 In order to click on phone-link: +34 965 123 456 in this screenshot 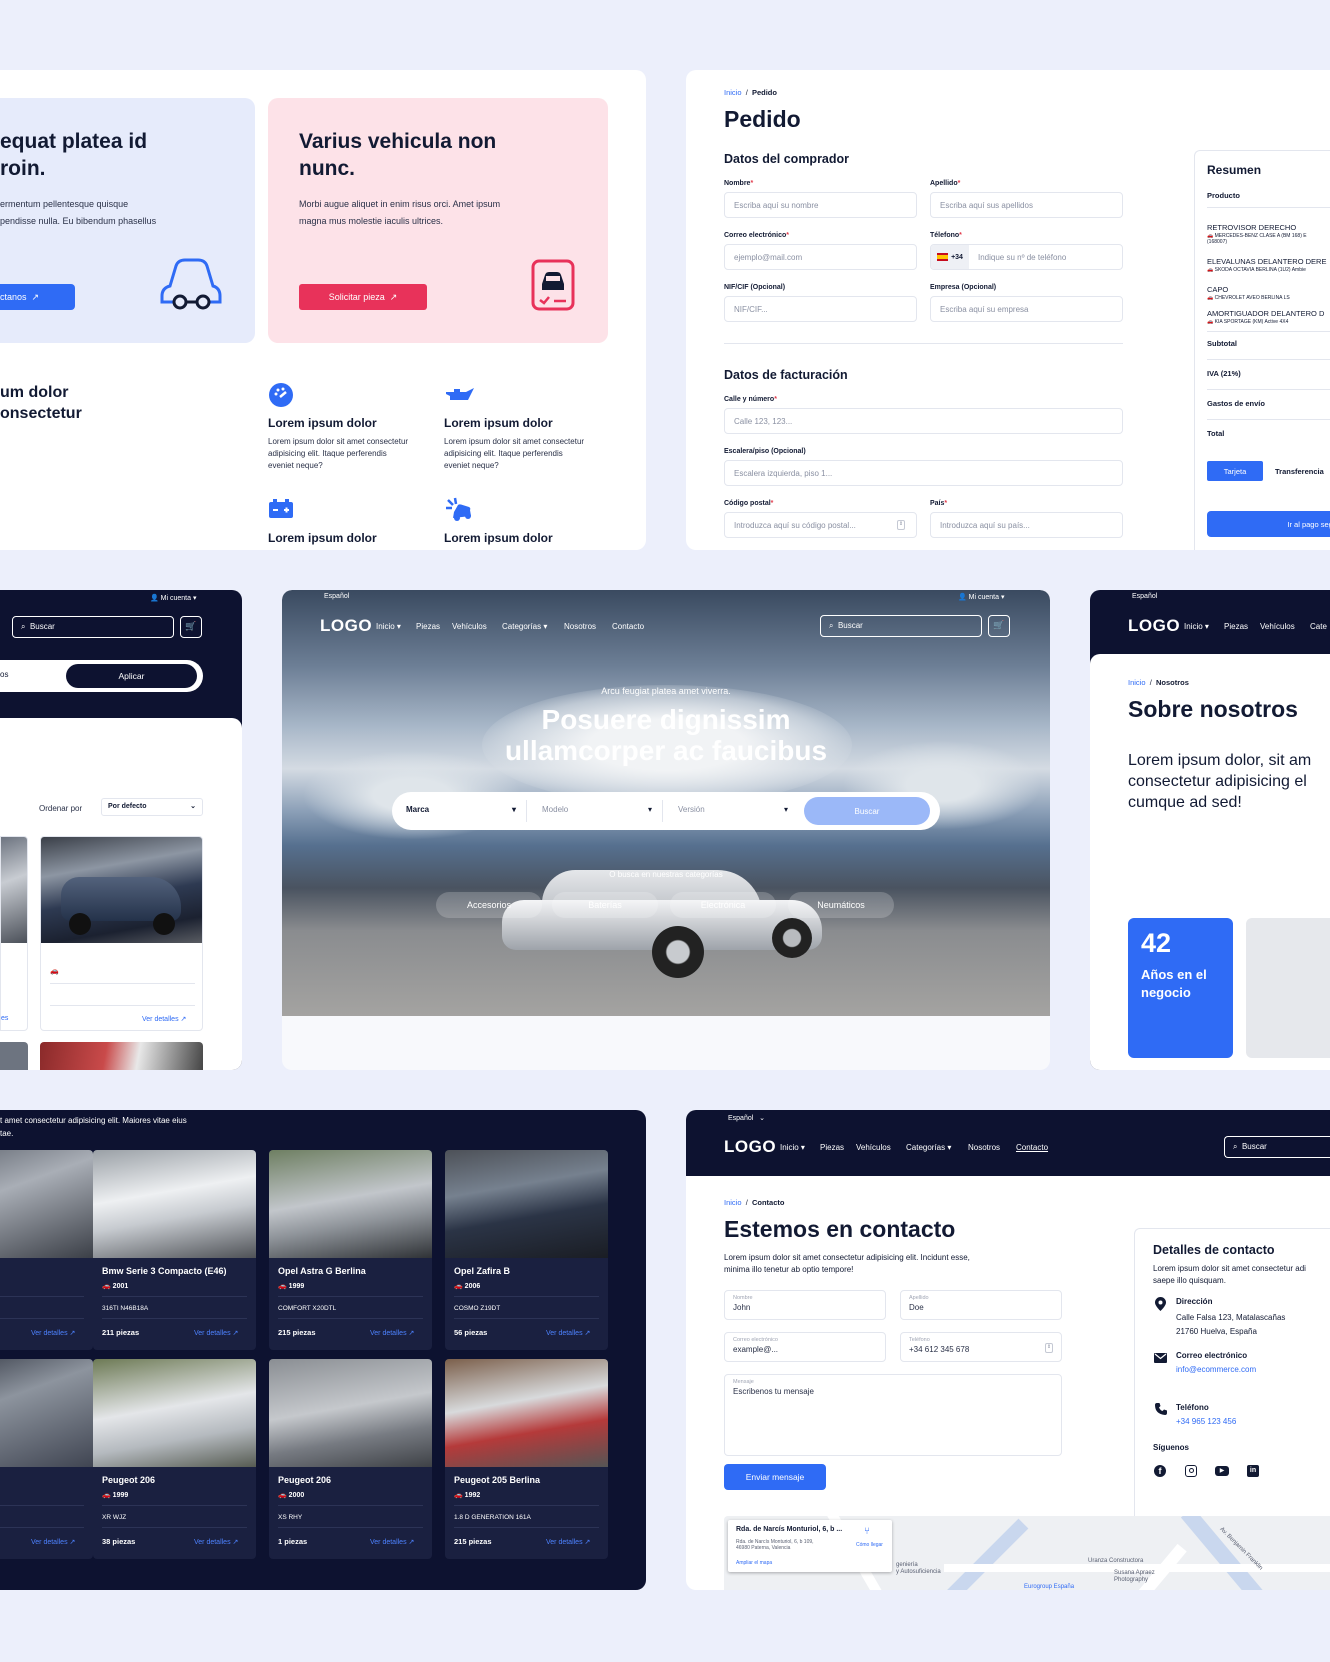, I will do `click(1206, 1421)`.